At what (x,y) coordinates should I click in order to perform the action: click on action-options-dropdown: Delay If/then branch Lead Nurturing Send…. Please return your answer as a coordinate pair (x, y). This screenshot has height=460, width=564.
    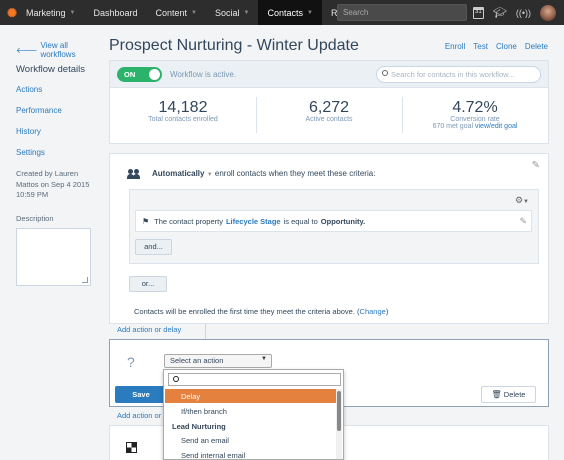
    Looking at the image, I should click on (253, 414).